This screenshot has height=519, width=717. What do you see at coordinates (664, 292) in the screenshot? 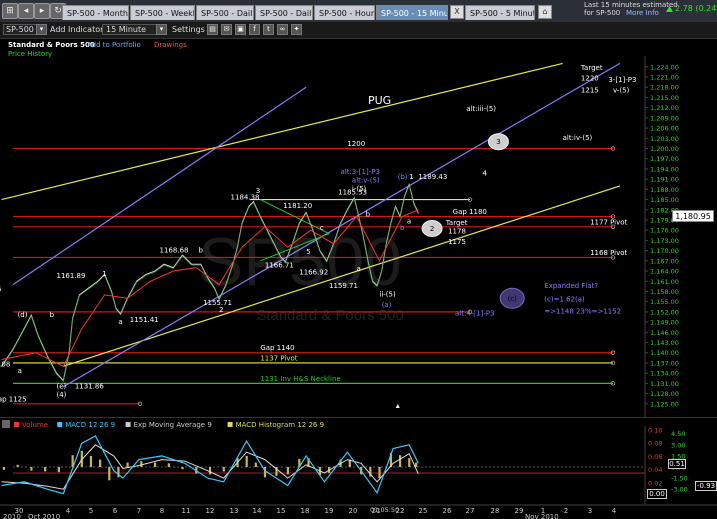
I see `y-tick-label: 1,158.00` at bounding box center [664, 292].